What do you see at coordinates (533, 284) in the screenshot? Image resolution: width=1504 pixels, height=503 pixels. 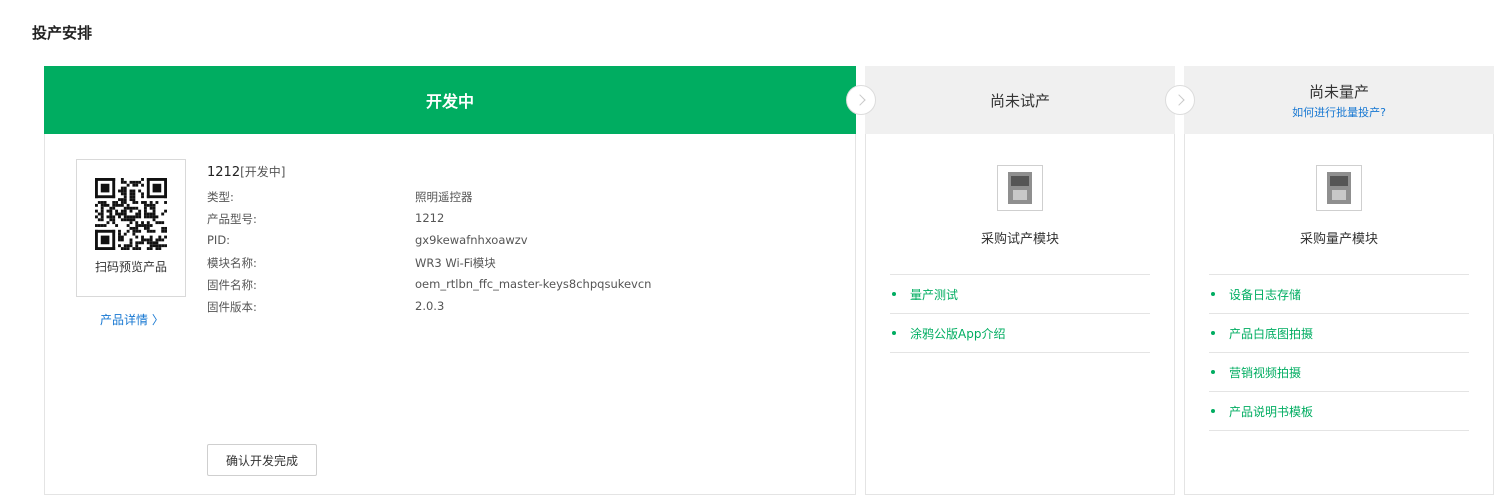 I see `info-value: oem_rtlbn_ffc_master-keys8chpqsukevcn` at bounding box center [533, 284].